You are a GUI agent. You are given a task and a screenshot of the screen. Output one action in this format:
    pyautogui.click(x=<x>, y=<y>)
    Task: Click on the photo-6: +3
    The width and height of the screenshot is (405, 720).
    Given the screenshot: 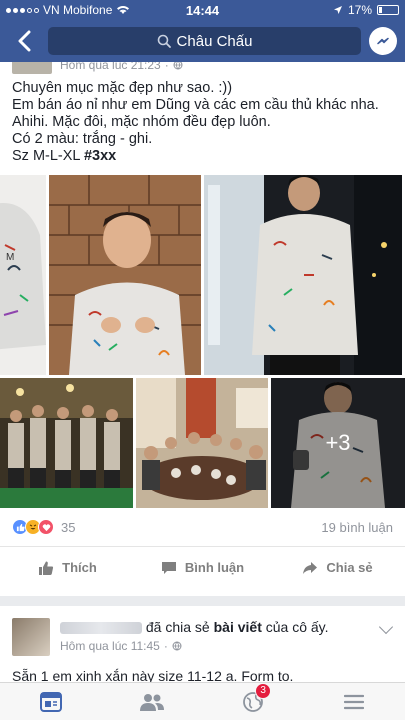 What is the action you would take?
    pyautogui.click(x=338, y=443)
    